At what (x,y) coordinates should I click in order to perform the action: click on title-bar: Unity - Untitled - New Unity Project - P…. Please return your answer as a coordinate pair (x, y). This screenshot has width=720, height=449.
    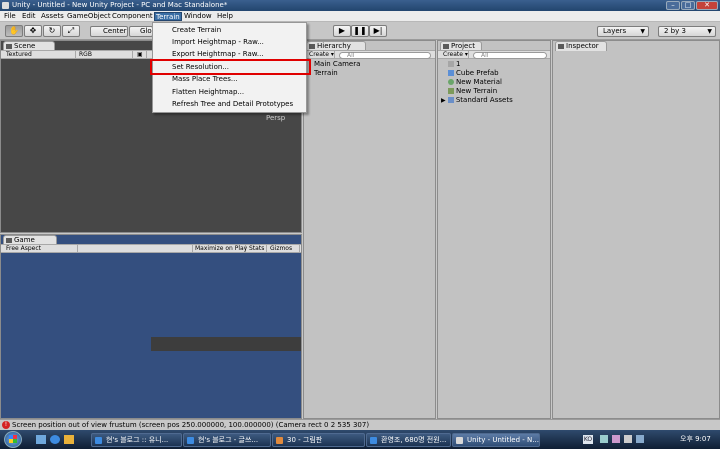
    Looking at the image, I should click on (360, 5).